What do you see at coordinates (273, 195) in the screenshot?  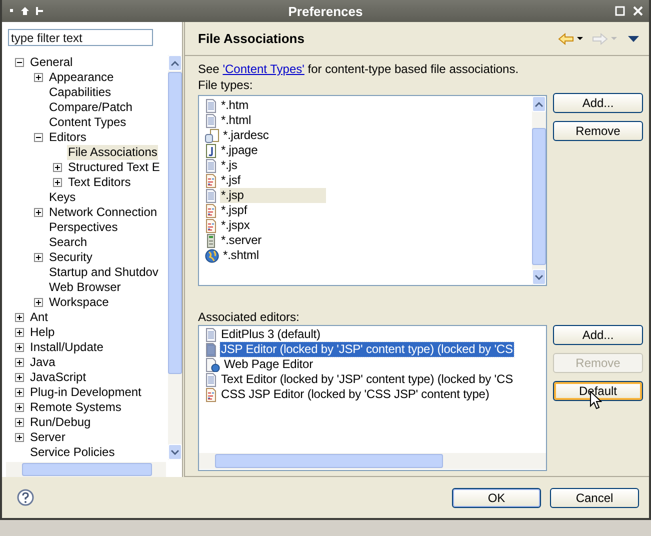 I see `file-type-item: *.jsp` at bounding box center [273, 195].